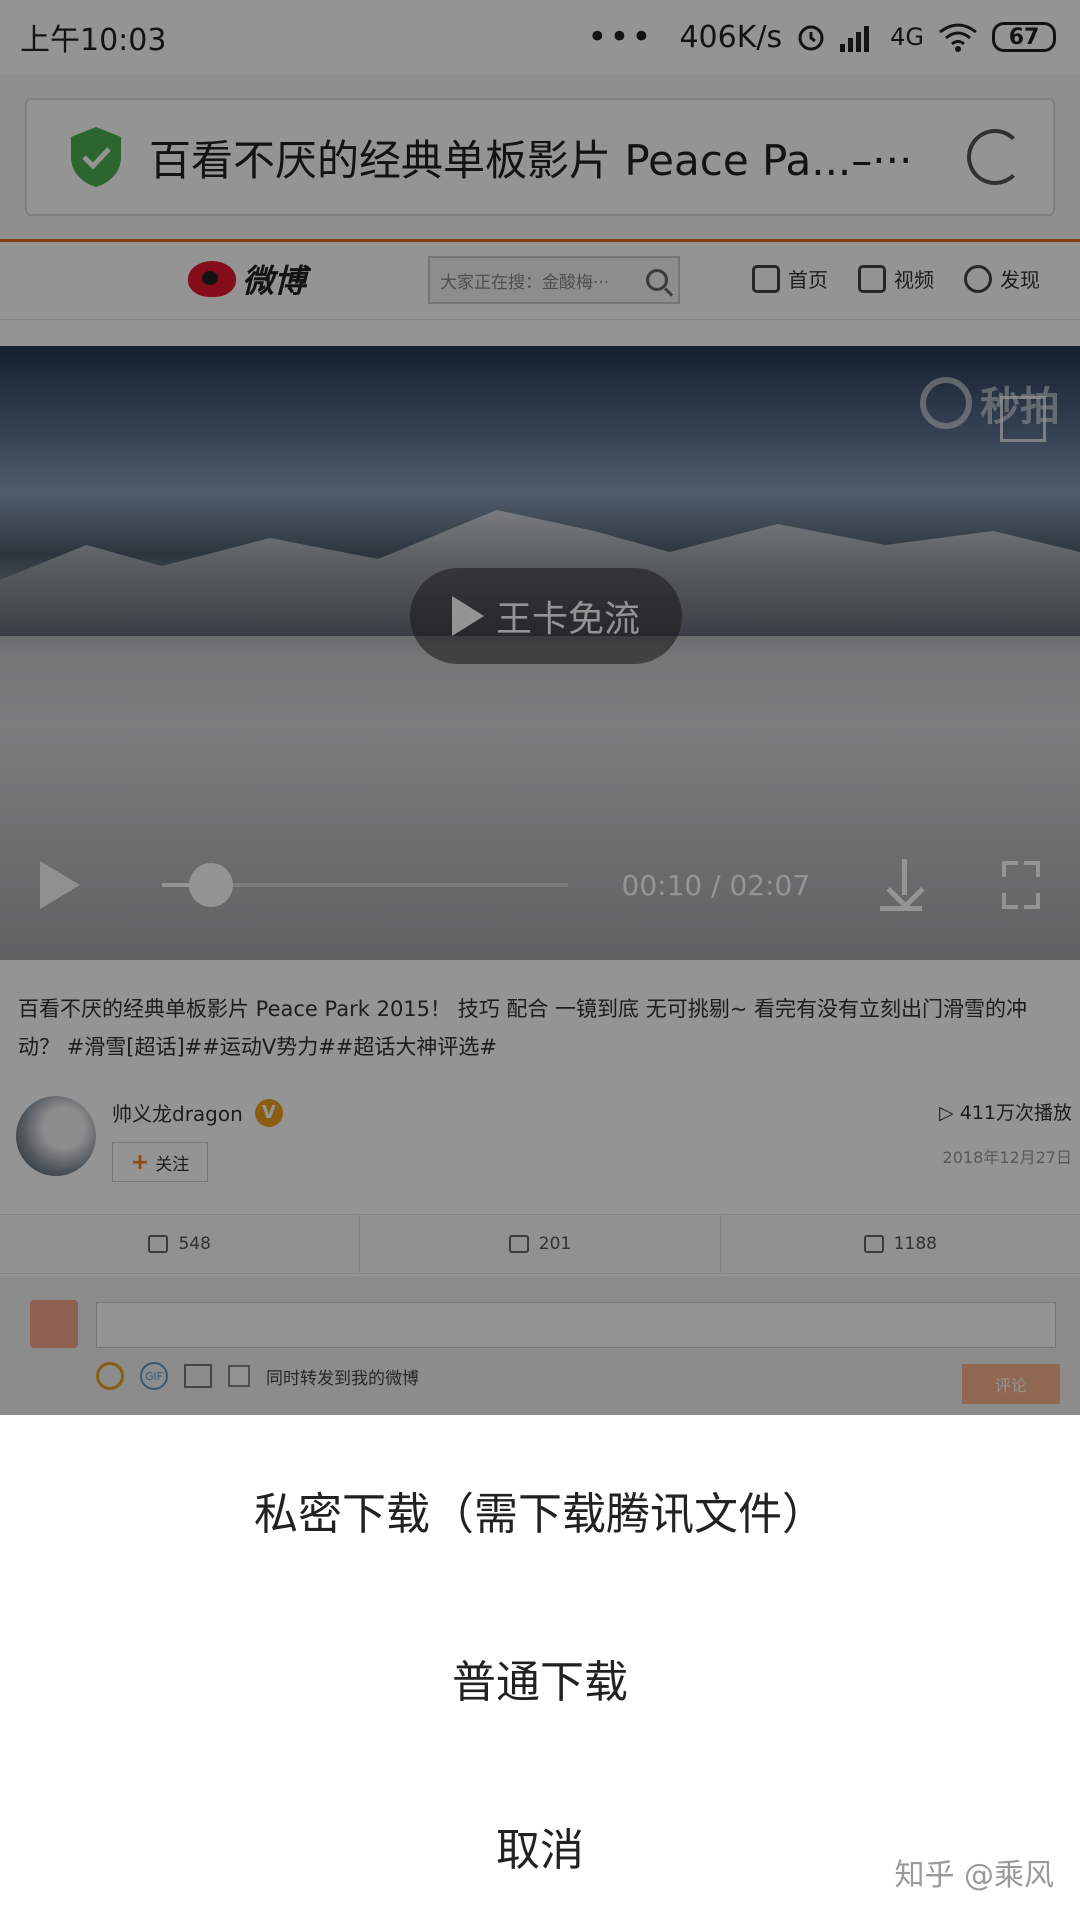 This screenshot has width=1080, height=1920. I want to click on private-download-option: 私密下载（需下载腾讯文件）, so click(540, 1510).